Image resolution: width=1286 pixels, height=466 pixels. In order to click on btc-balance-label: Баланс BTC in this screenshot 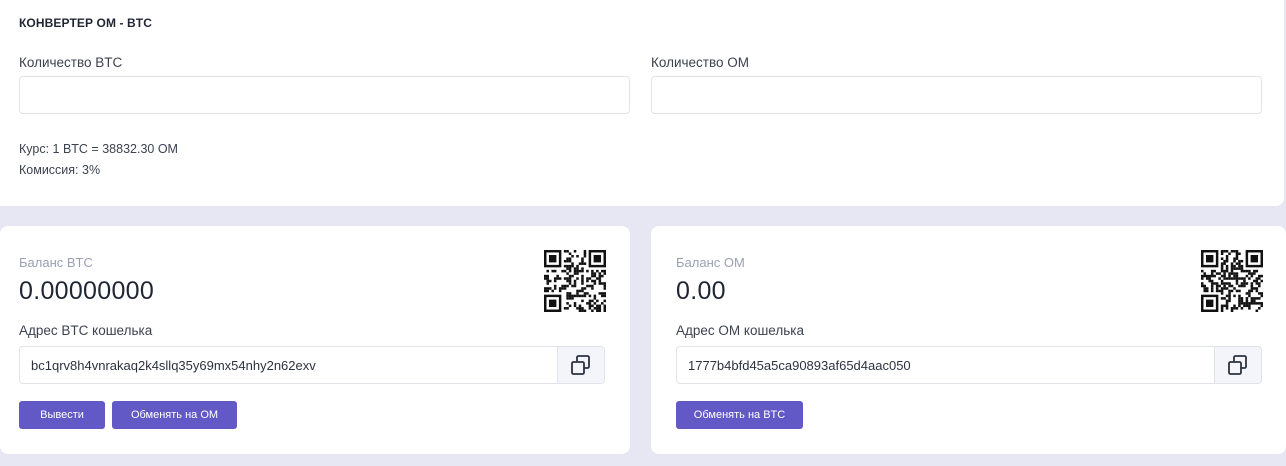, I will do `click(56, 262)`.